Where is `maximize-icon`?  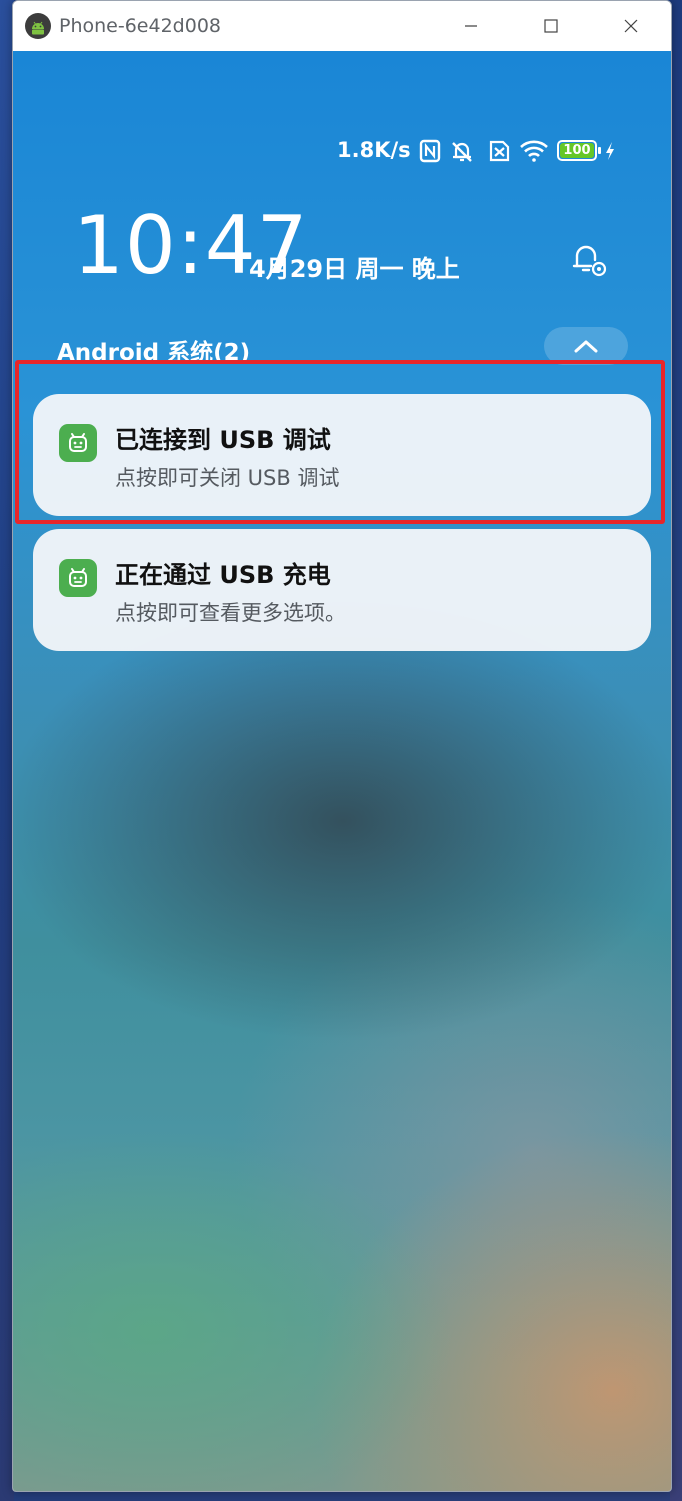
maximize-icon is located at coordinates (551, 26).